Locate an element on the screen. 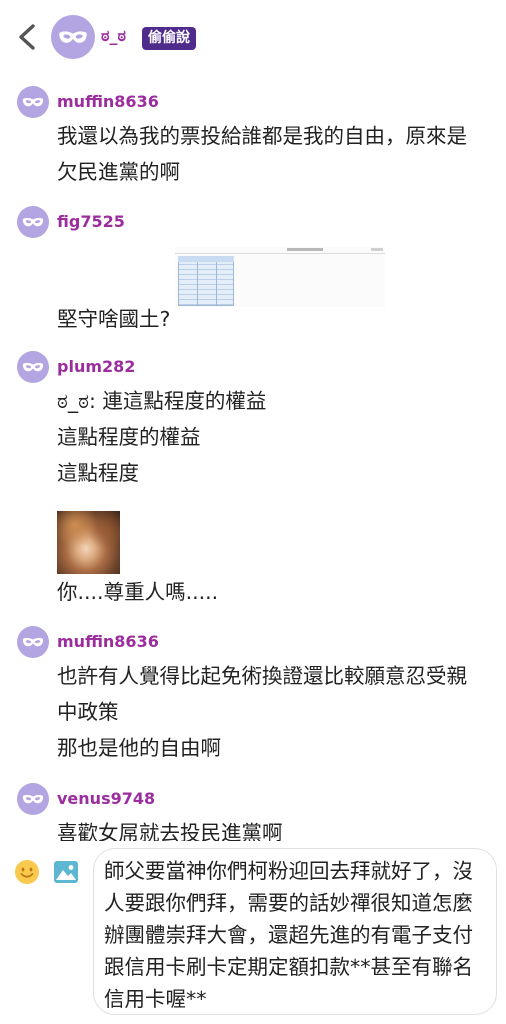 The image size is (506, 1024). chat-title: ಠ_ಠ is located at coordinates (113, 36).